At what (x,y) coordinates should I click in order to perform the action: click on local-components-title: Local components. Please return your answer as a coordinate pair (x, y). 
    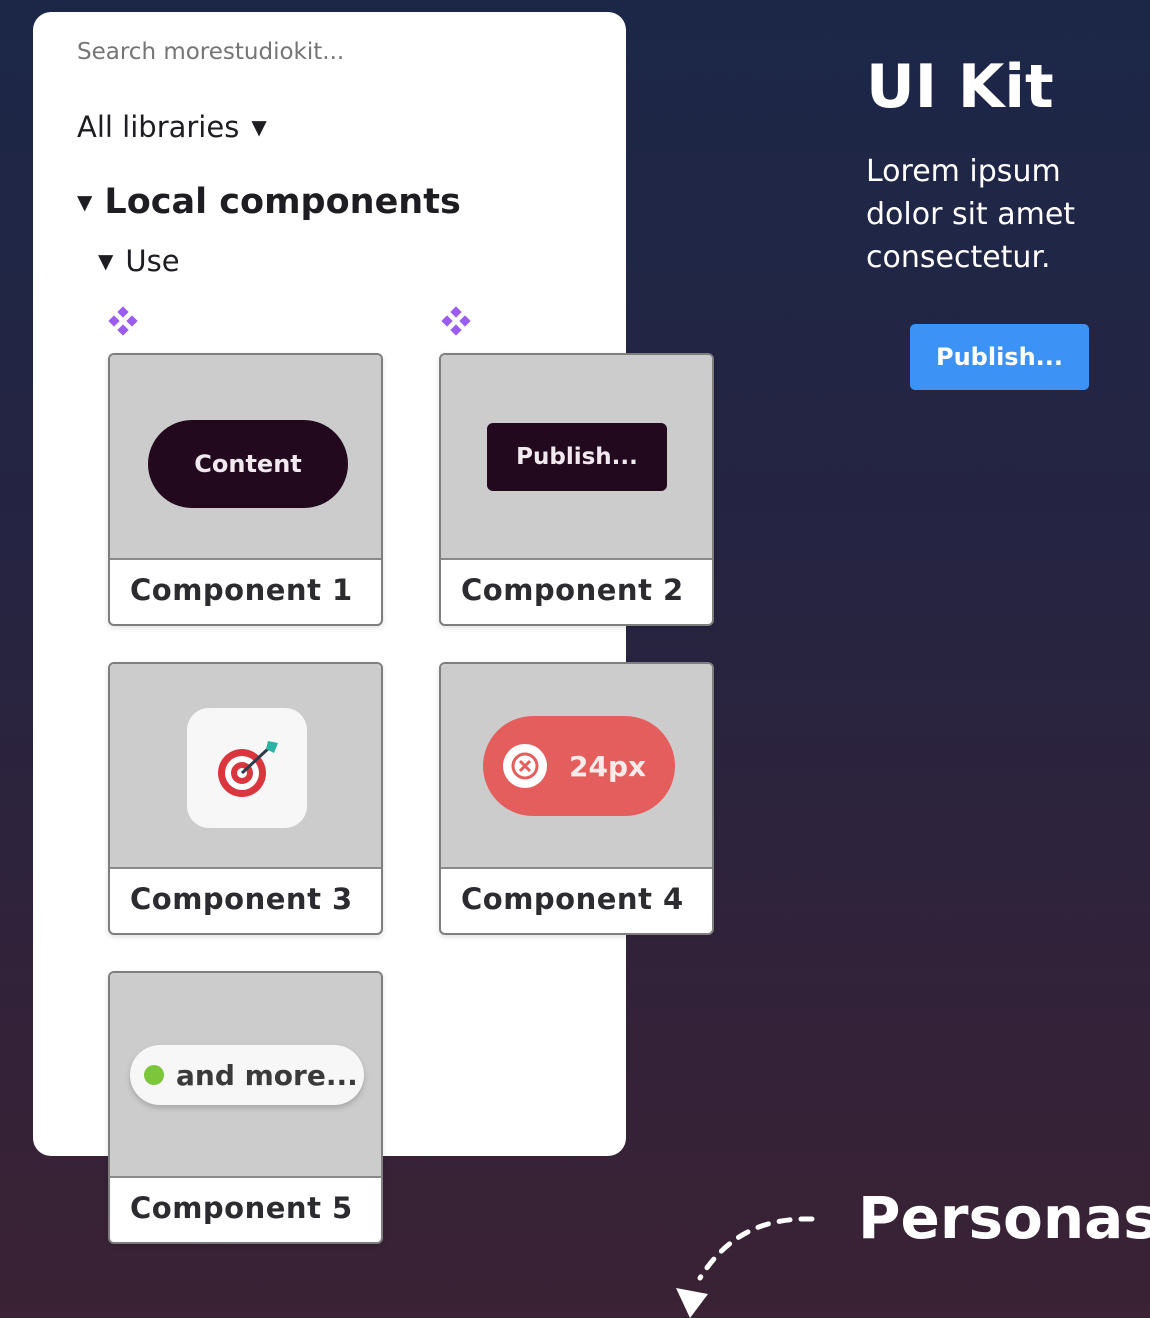
    Looking at the image, I should click on (282, 202).